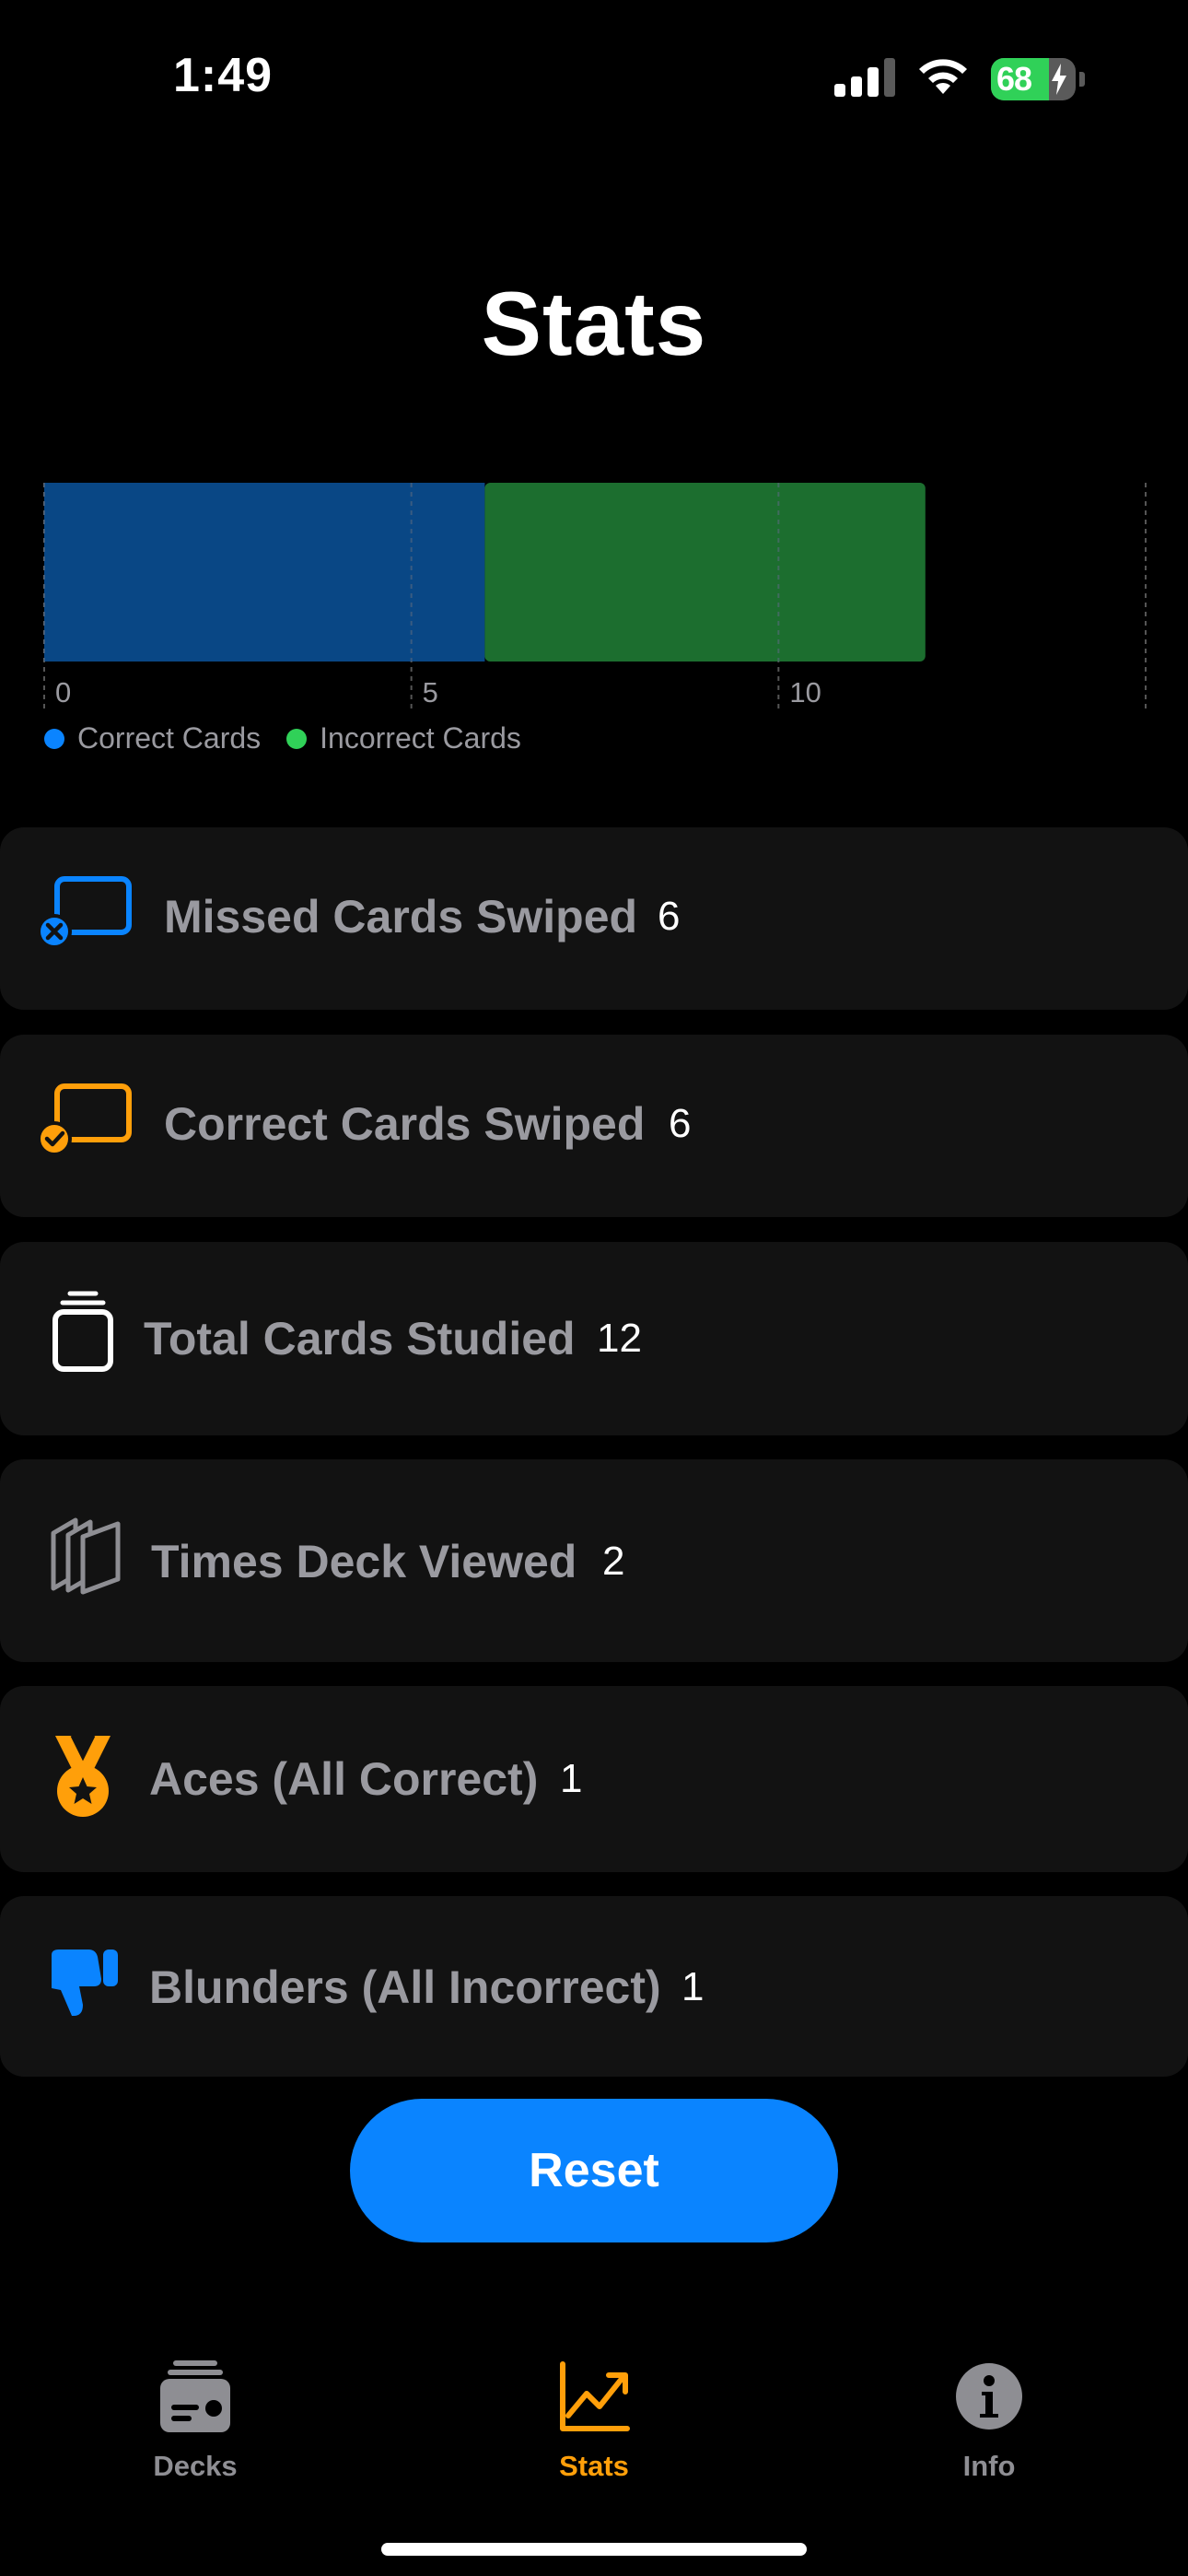  What do you see at coordinates (264, 572) in the screenshot?
I see `bar-correct-cards` at bounding box center [264, 572].